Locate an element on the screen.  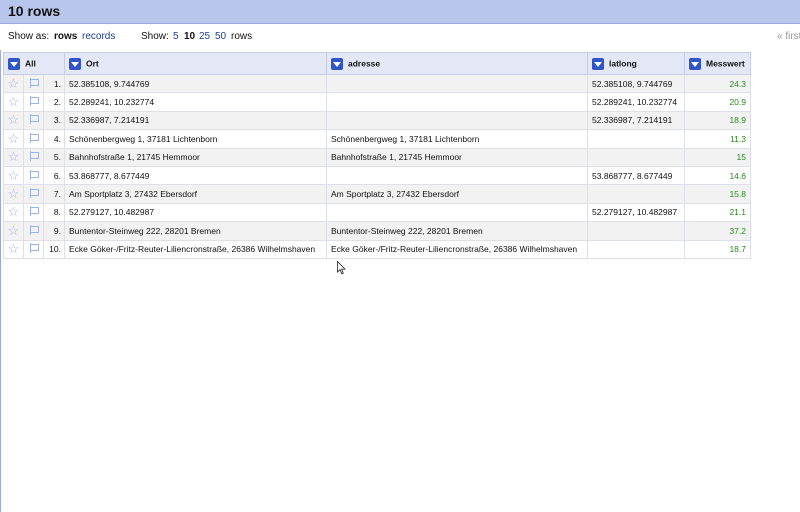
page-size-50-link: 50 is located at coordinates (220, 36).